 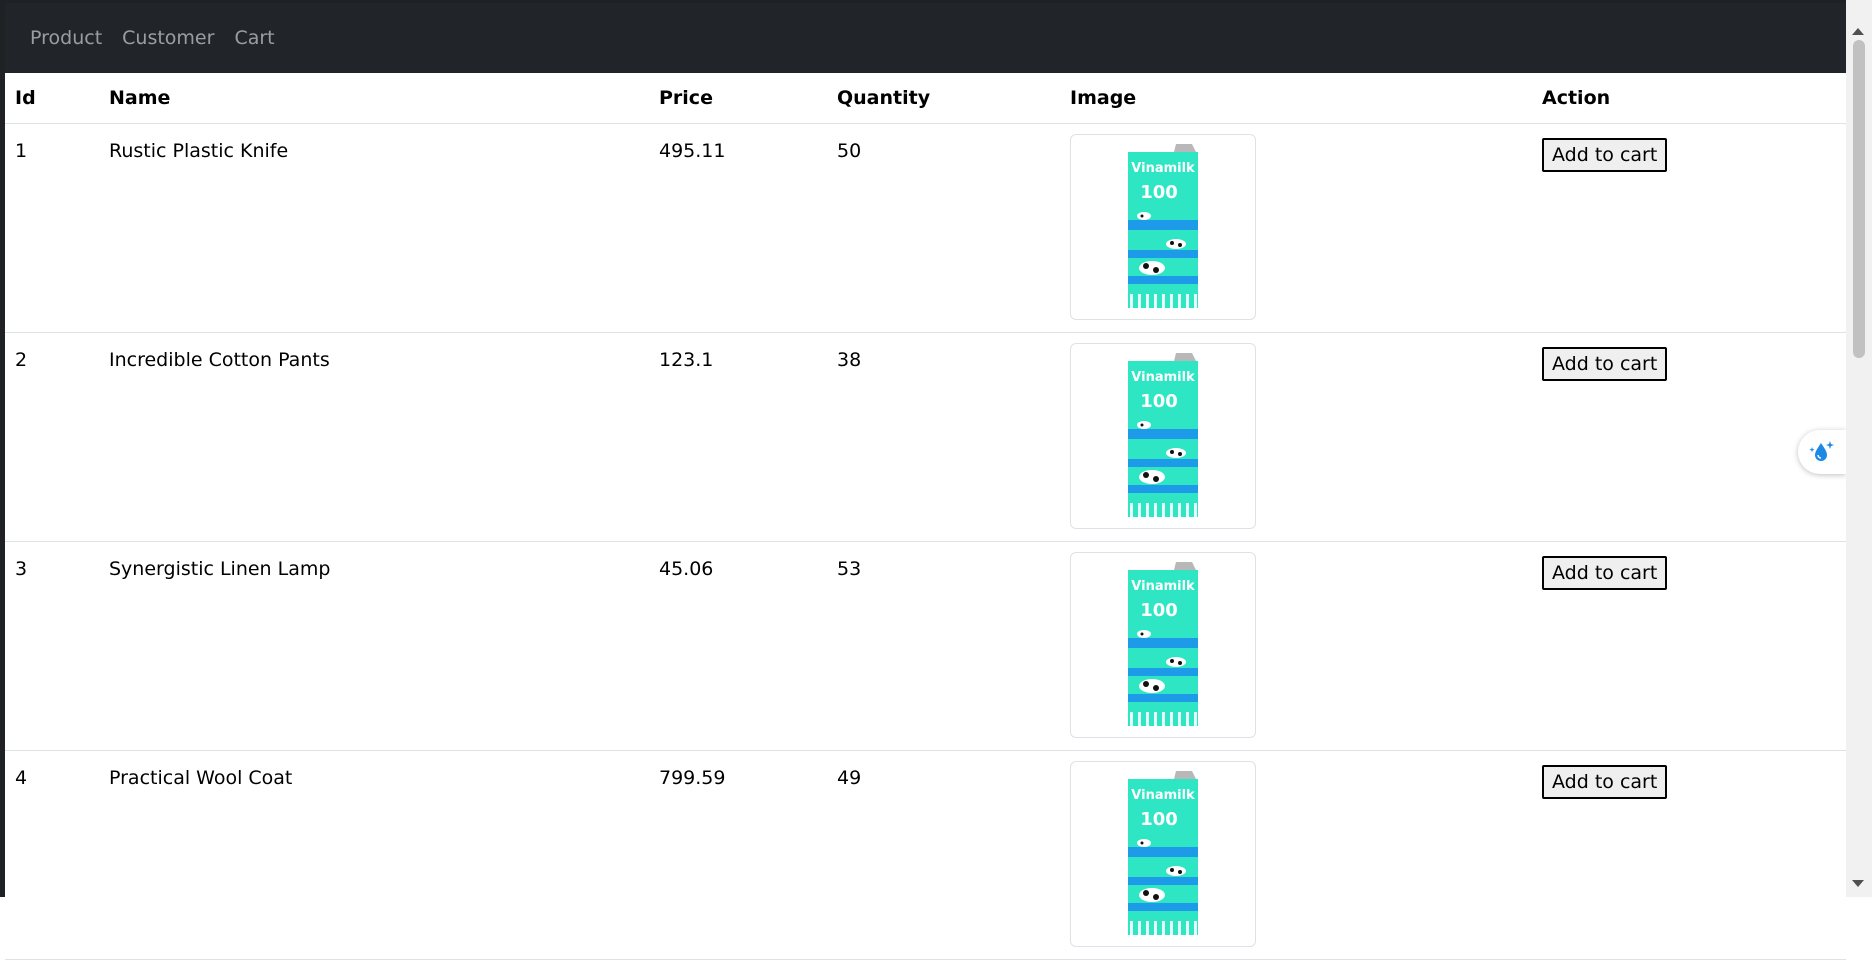 I want to click on cell-price: 45.06, so click(x=738, y=646).